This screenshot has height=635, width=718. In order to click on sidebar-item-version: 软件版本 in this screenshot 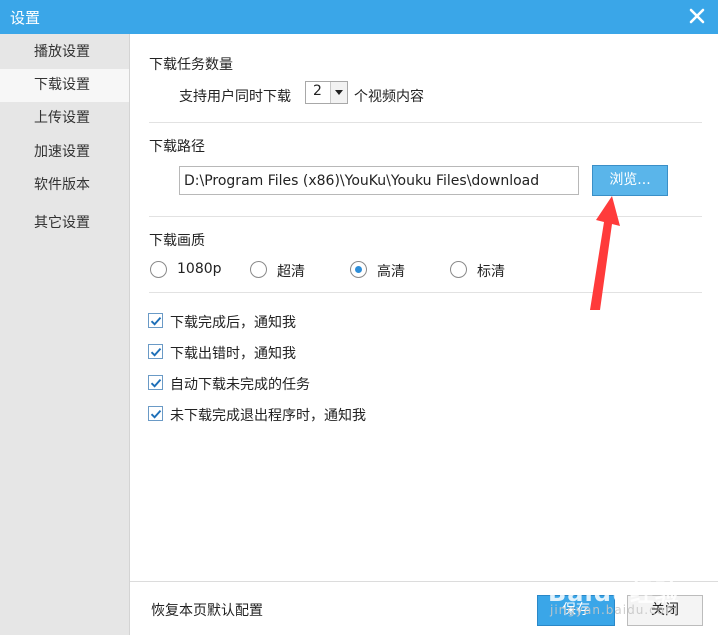, I will do `click(64, 185)`.